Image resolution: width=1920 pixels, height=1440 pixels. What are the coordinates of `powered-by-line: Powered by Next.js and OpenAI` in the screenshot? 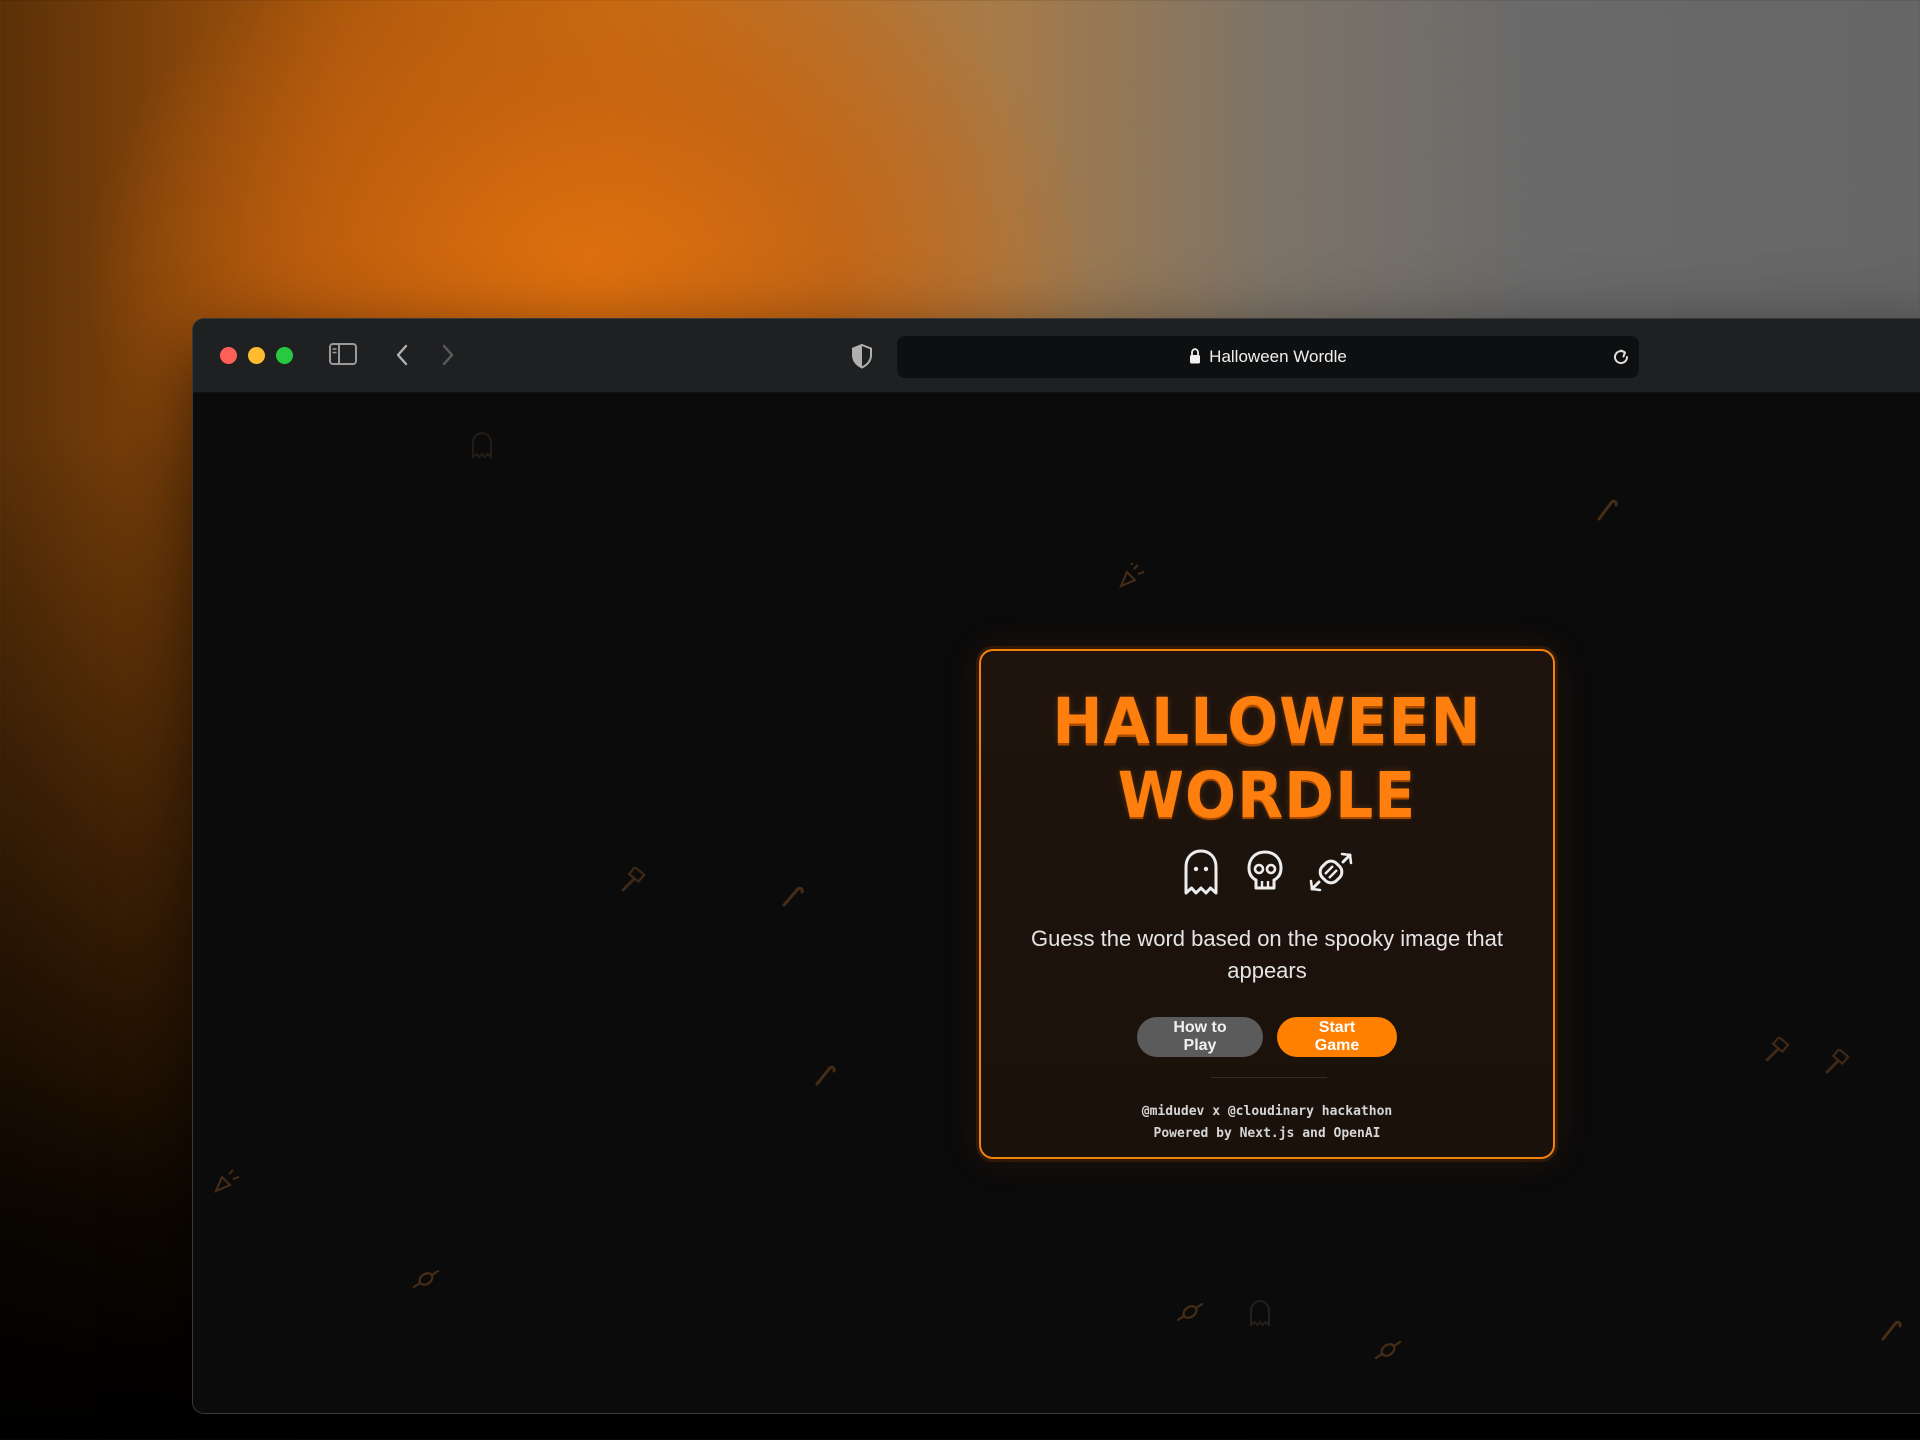 It's located at (1267, 1133).